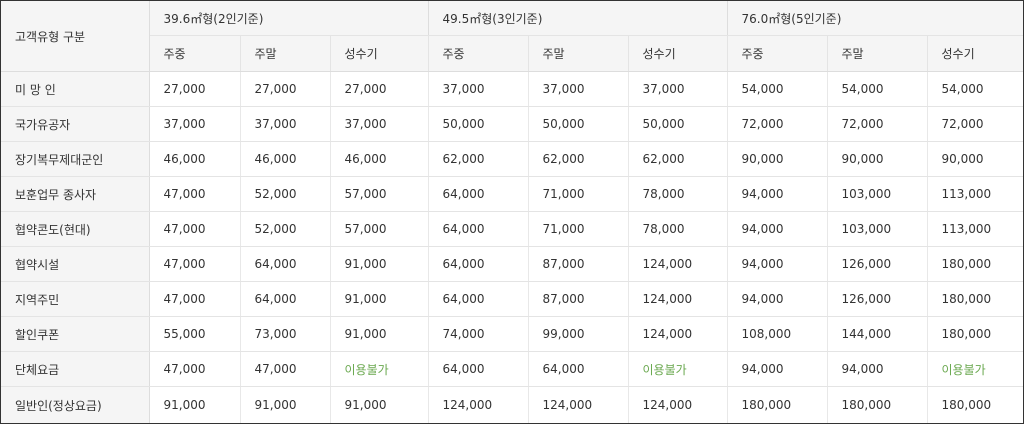  Describe the element at coordinates (75, 124) in the screenshot. I see `row-label: 국가유공자` at that location.